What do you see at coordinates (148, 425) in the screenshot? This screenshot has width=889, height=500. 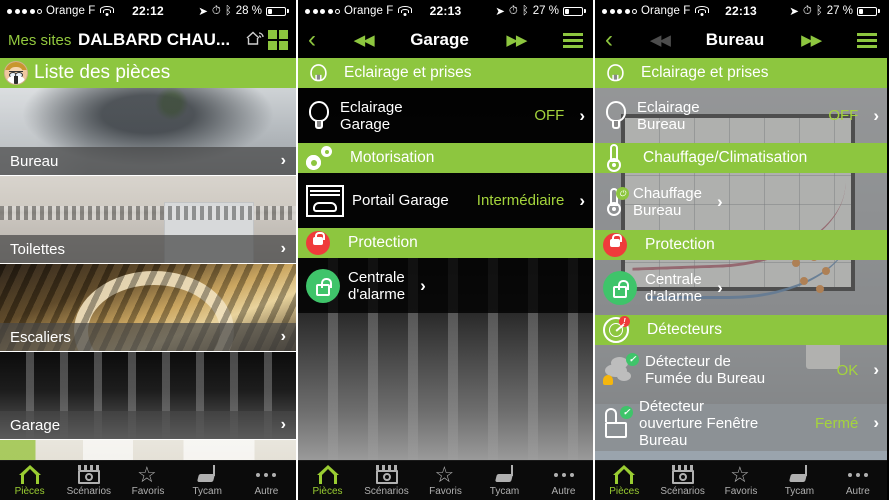 I see `room-label-bar: Garage ›` at bounding box center [148, 425].